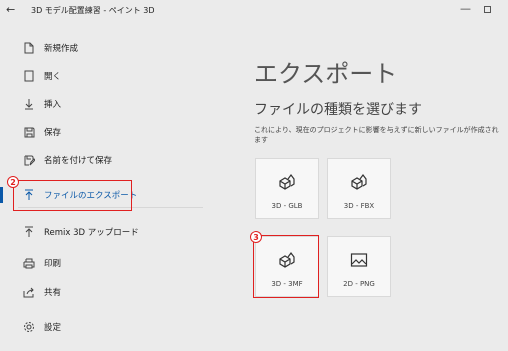 The width and height of the screenshot is (508, 351). Describe the element at coordinates (287, 206) in the screenshot. I see `tile-label: 3D - GLB` at that location.